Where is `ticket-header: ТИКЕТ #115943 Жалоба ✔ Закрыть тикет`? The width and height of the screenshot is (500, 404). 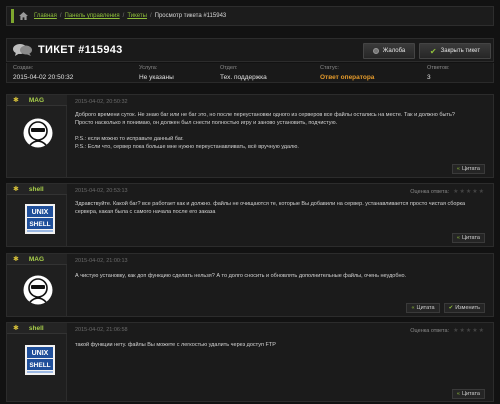 ticket-header: ТИКЕТ #115943 Жалоба ✔ Закрыть тикет is located at coordinates (250, 50).